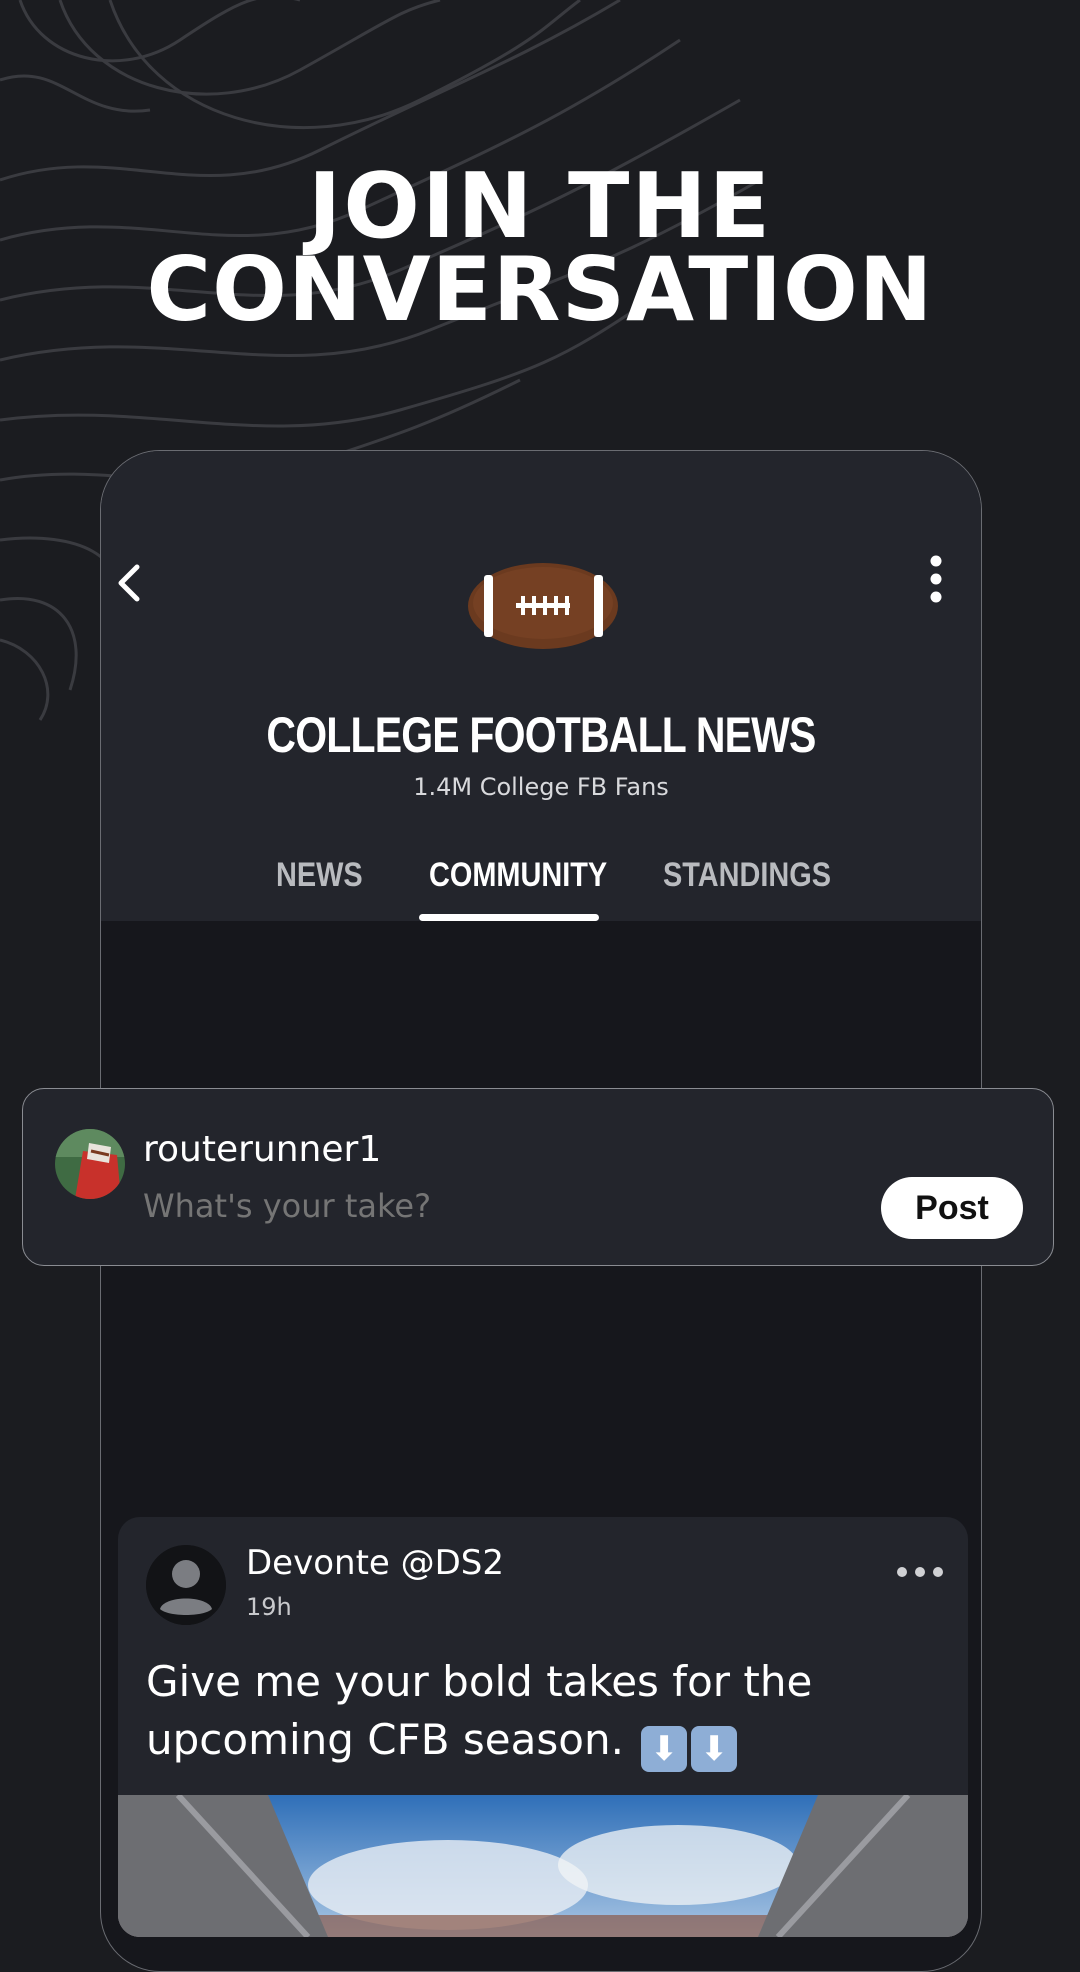 This screenshot has width=1080, height=1972. What do you see at coordinates (538, 1177) in the screenshot?
I see `post-composer: routerunner1 Post` at bounding box center [538, 1177].